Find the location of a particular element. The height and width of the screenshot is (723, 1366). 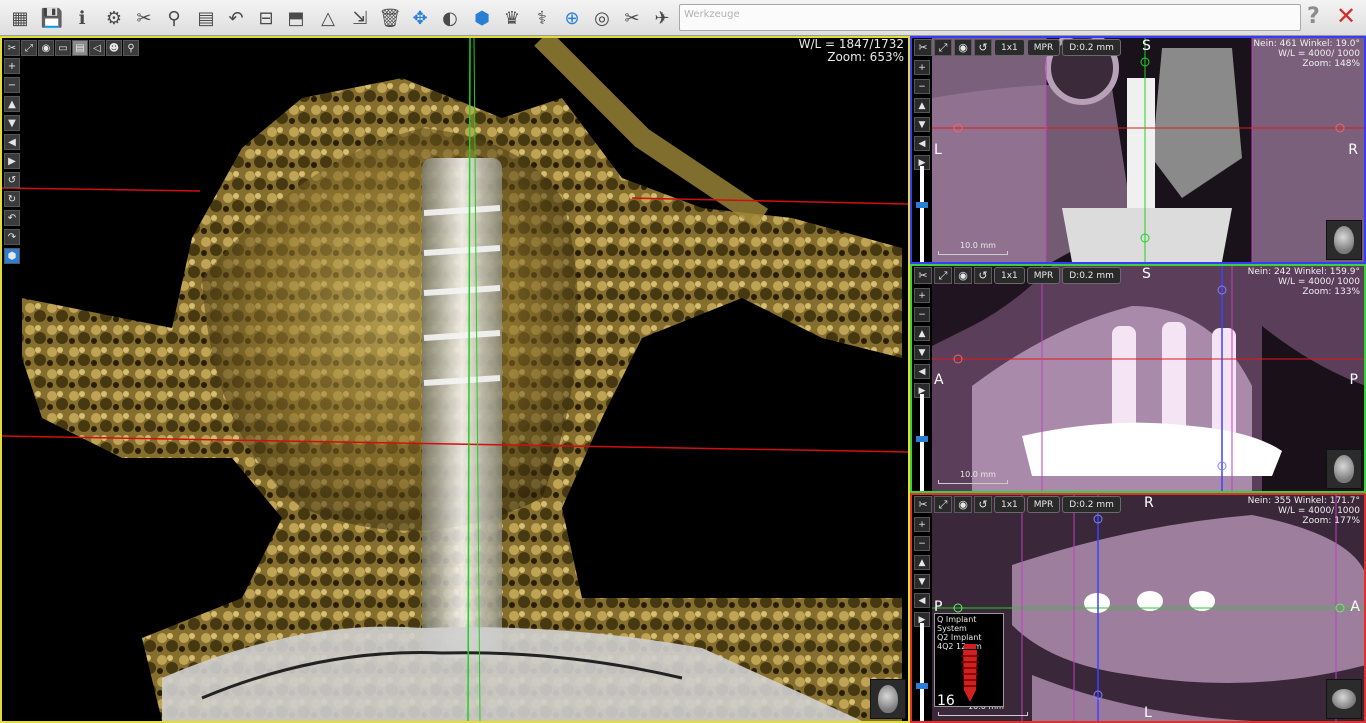

dental-arch-icon: ♛ is located at coordinates (512, 18).